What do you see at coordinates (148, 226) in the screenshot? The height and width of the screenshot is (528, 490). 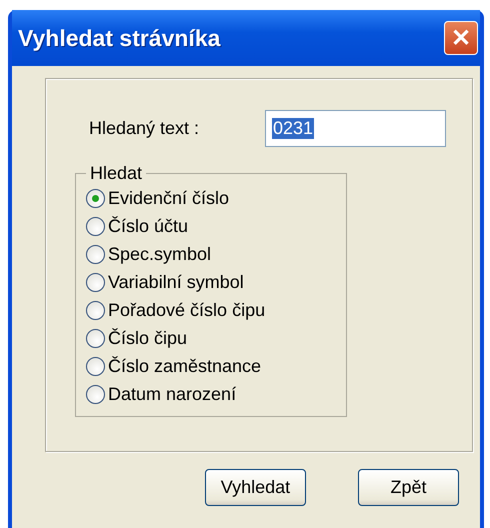 I see `radio-label: Číslo účtu` at bounding box center [148, 226].